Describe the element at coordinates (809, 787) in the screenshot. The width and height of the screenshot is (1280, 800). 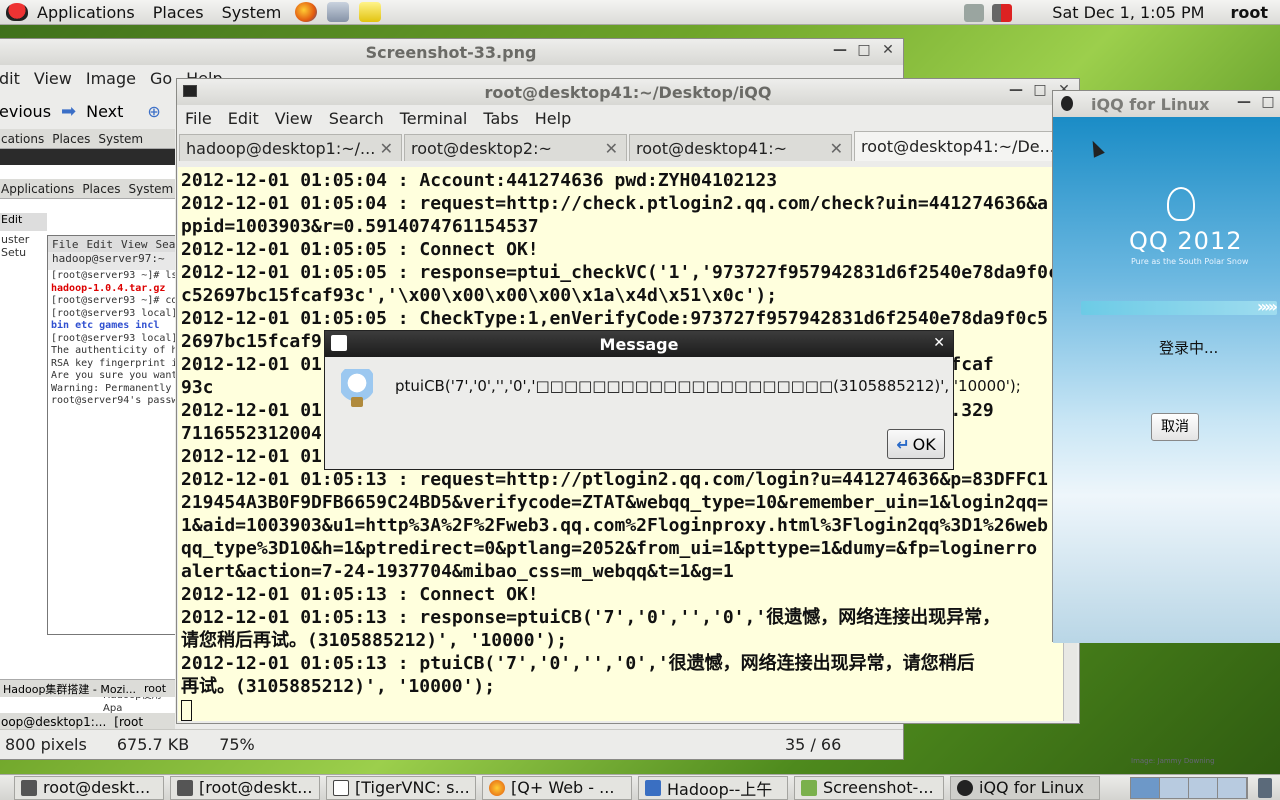
I see `image-icon` at that location.